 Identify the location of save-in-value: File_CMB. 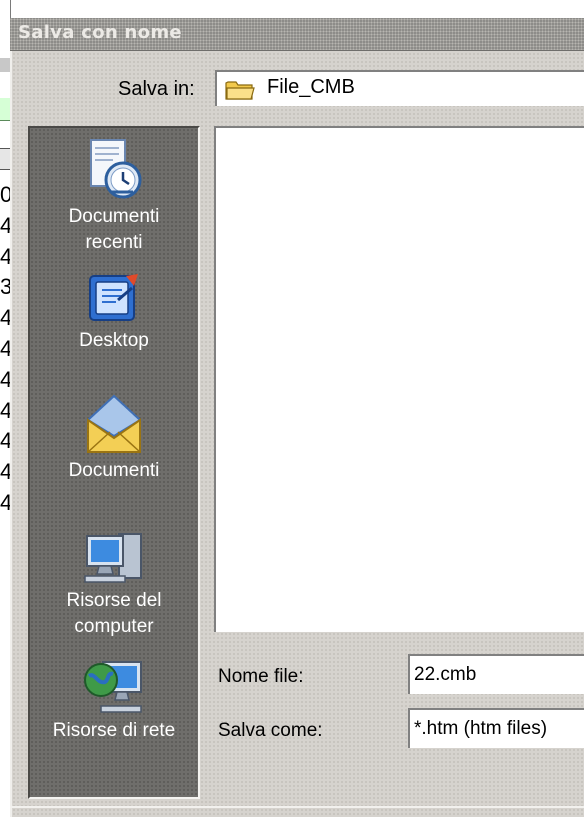
(311, 87).